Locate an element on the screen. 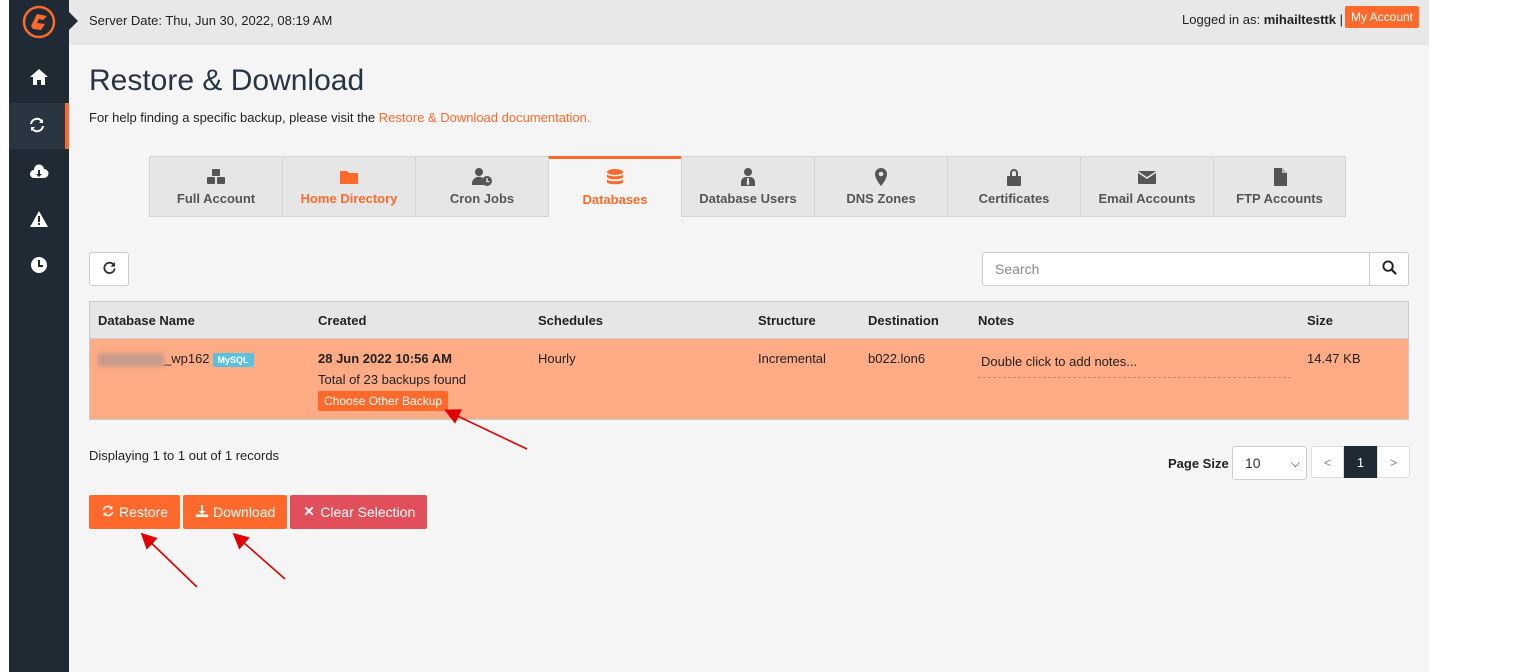 This screenshot has height=672, width=1514. sidebar-item-home is located at coordinates (39, 78).